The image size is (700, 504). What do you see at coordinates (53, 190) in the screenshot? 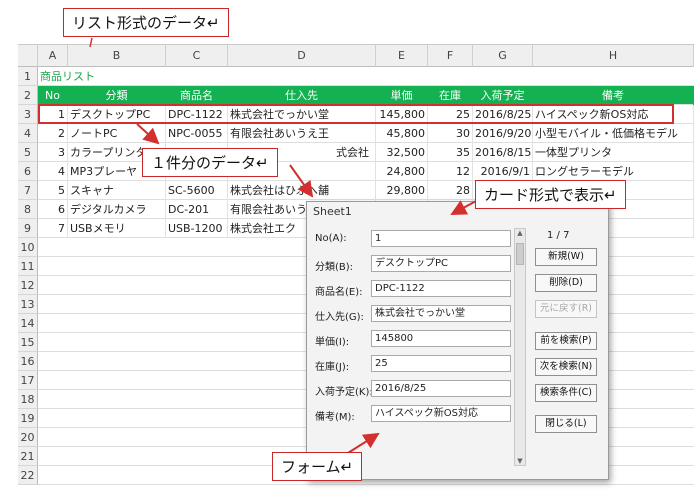
I see `cell-no: 5` at bounding box center [53, 190].